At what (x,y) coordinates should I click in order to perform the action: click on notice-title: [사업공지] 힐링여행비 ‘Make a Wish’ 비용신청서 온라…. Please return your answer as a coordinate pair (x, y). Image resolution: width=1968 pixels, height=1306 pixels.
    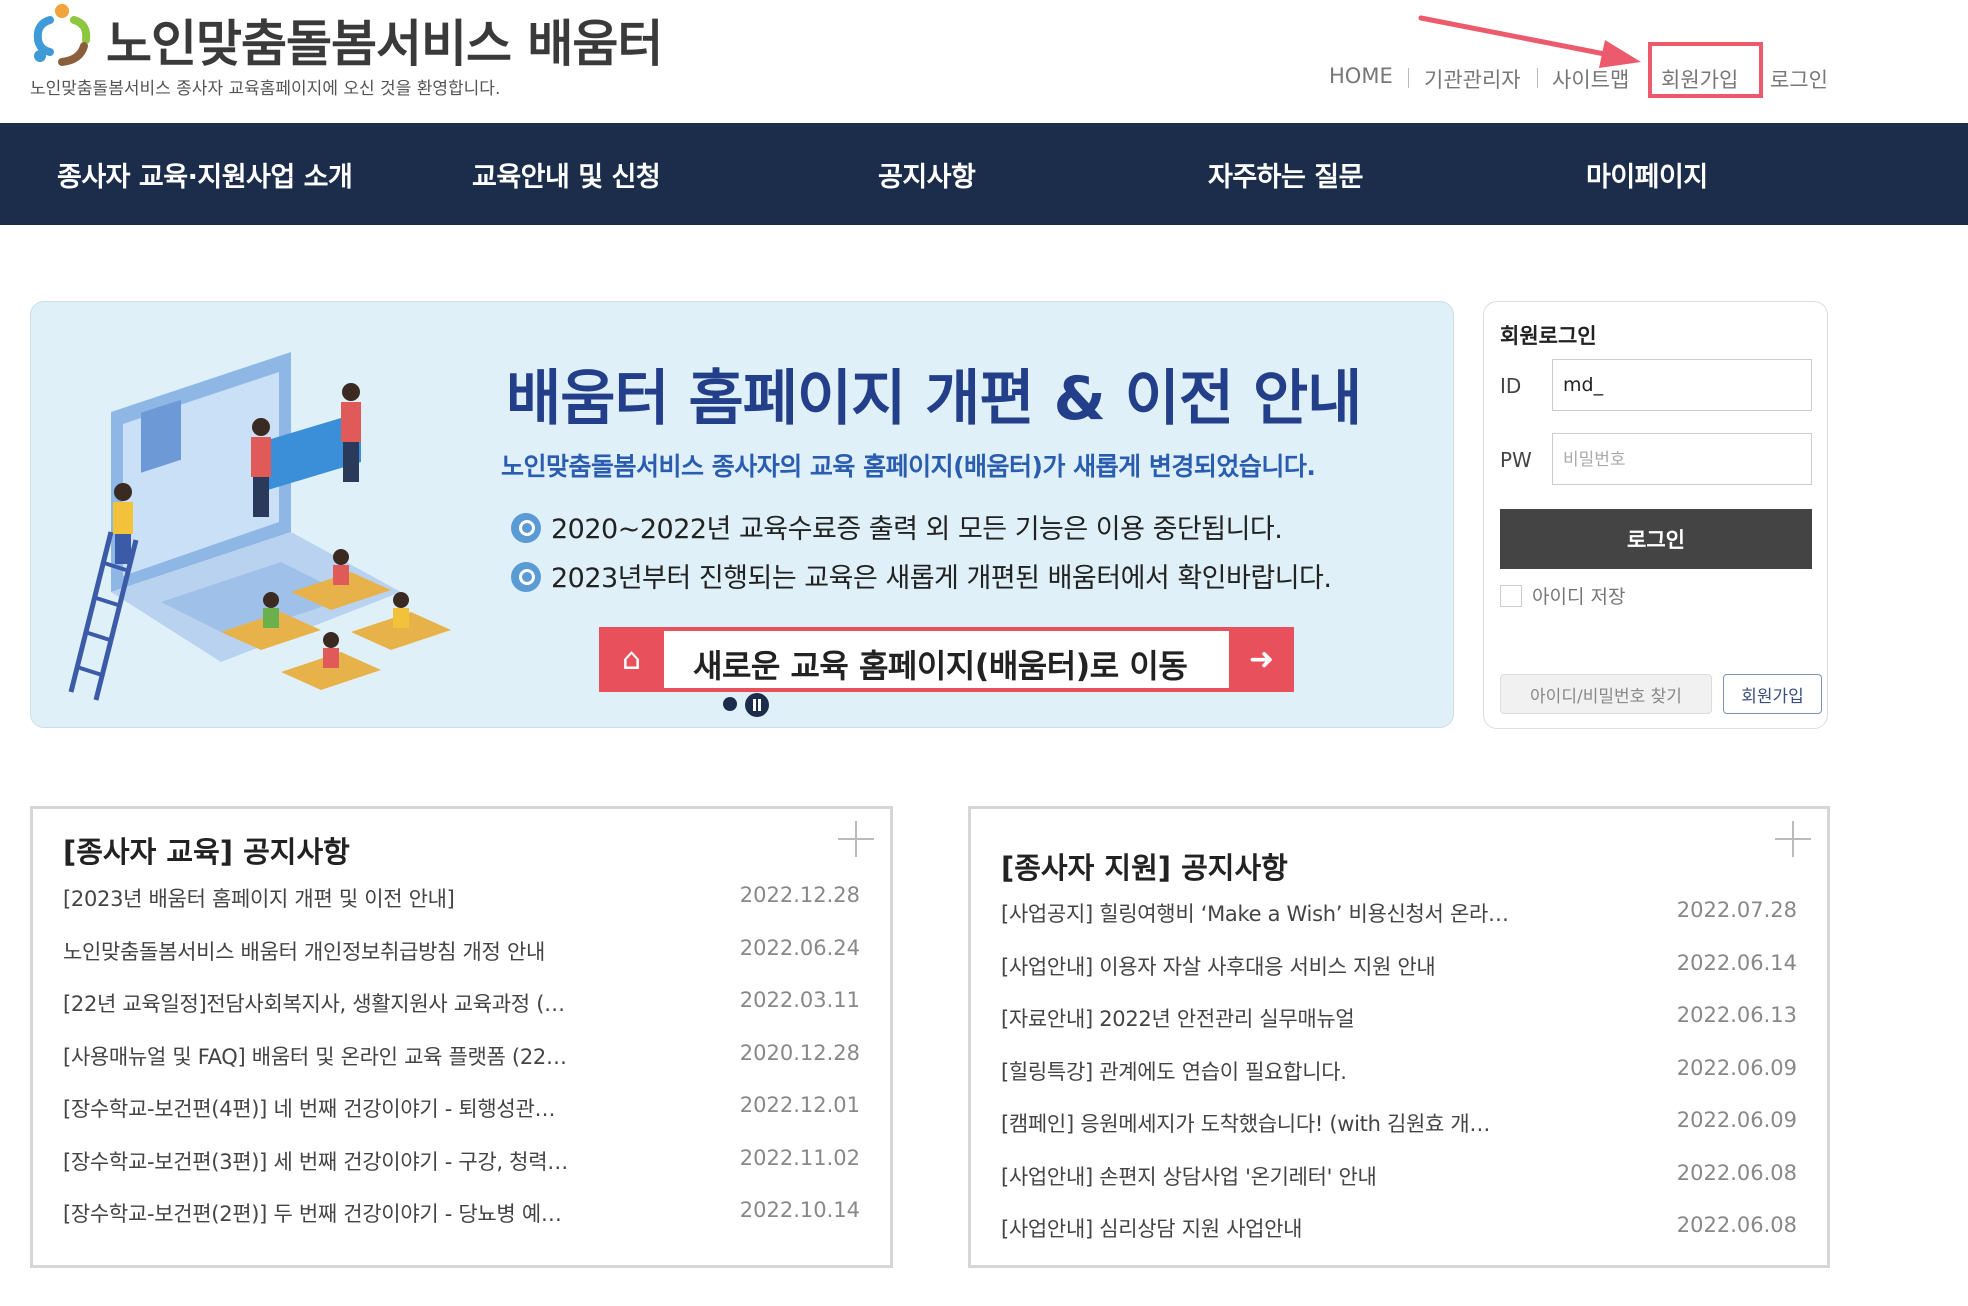
    Looking at the image, I should click on (1266, 913).